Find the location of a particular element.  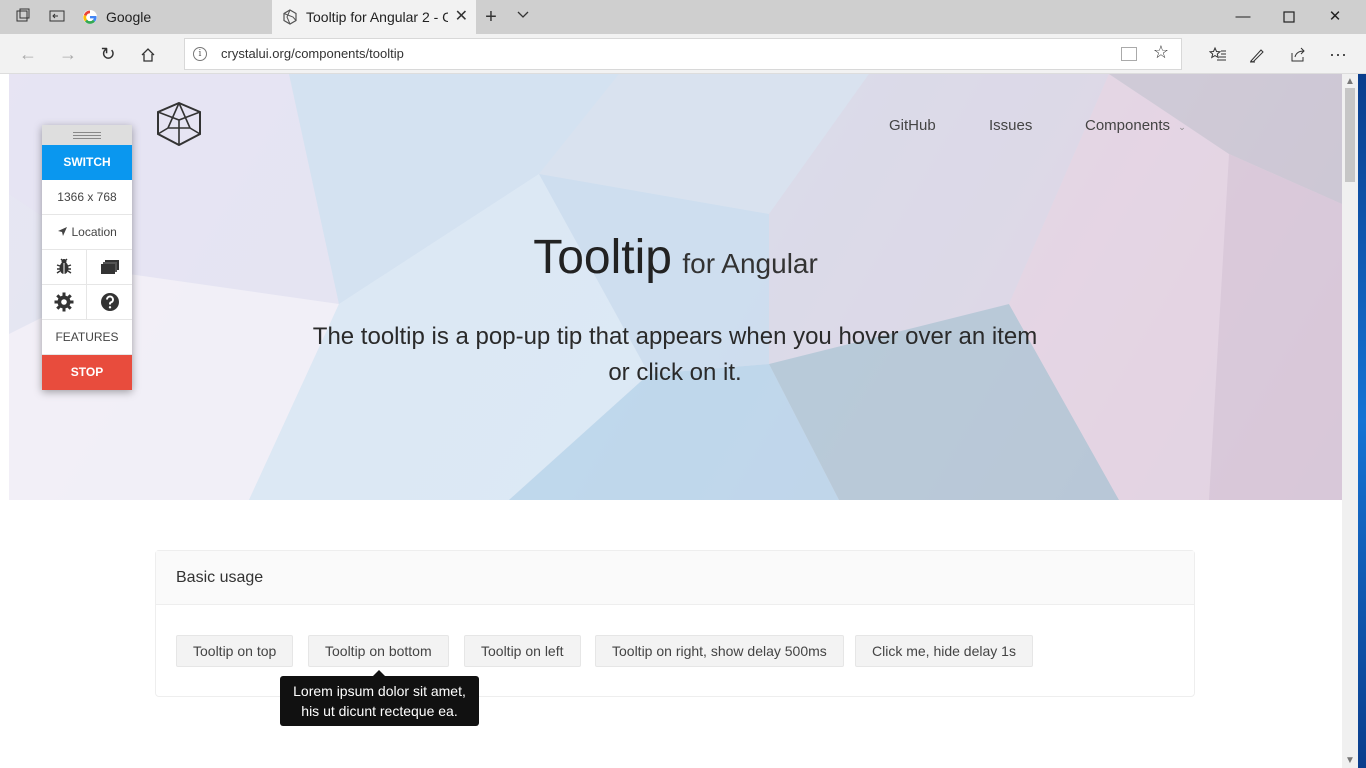

tab-google: Google is located at coordinates (172, 17).